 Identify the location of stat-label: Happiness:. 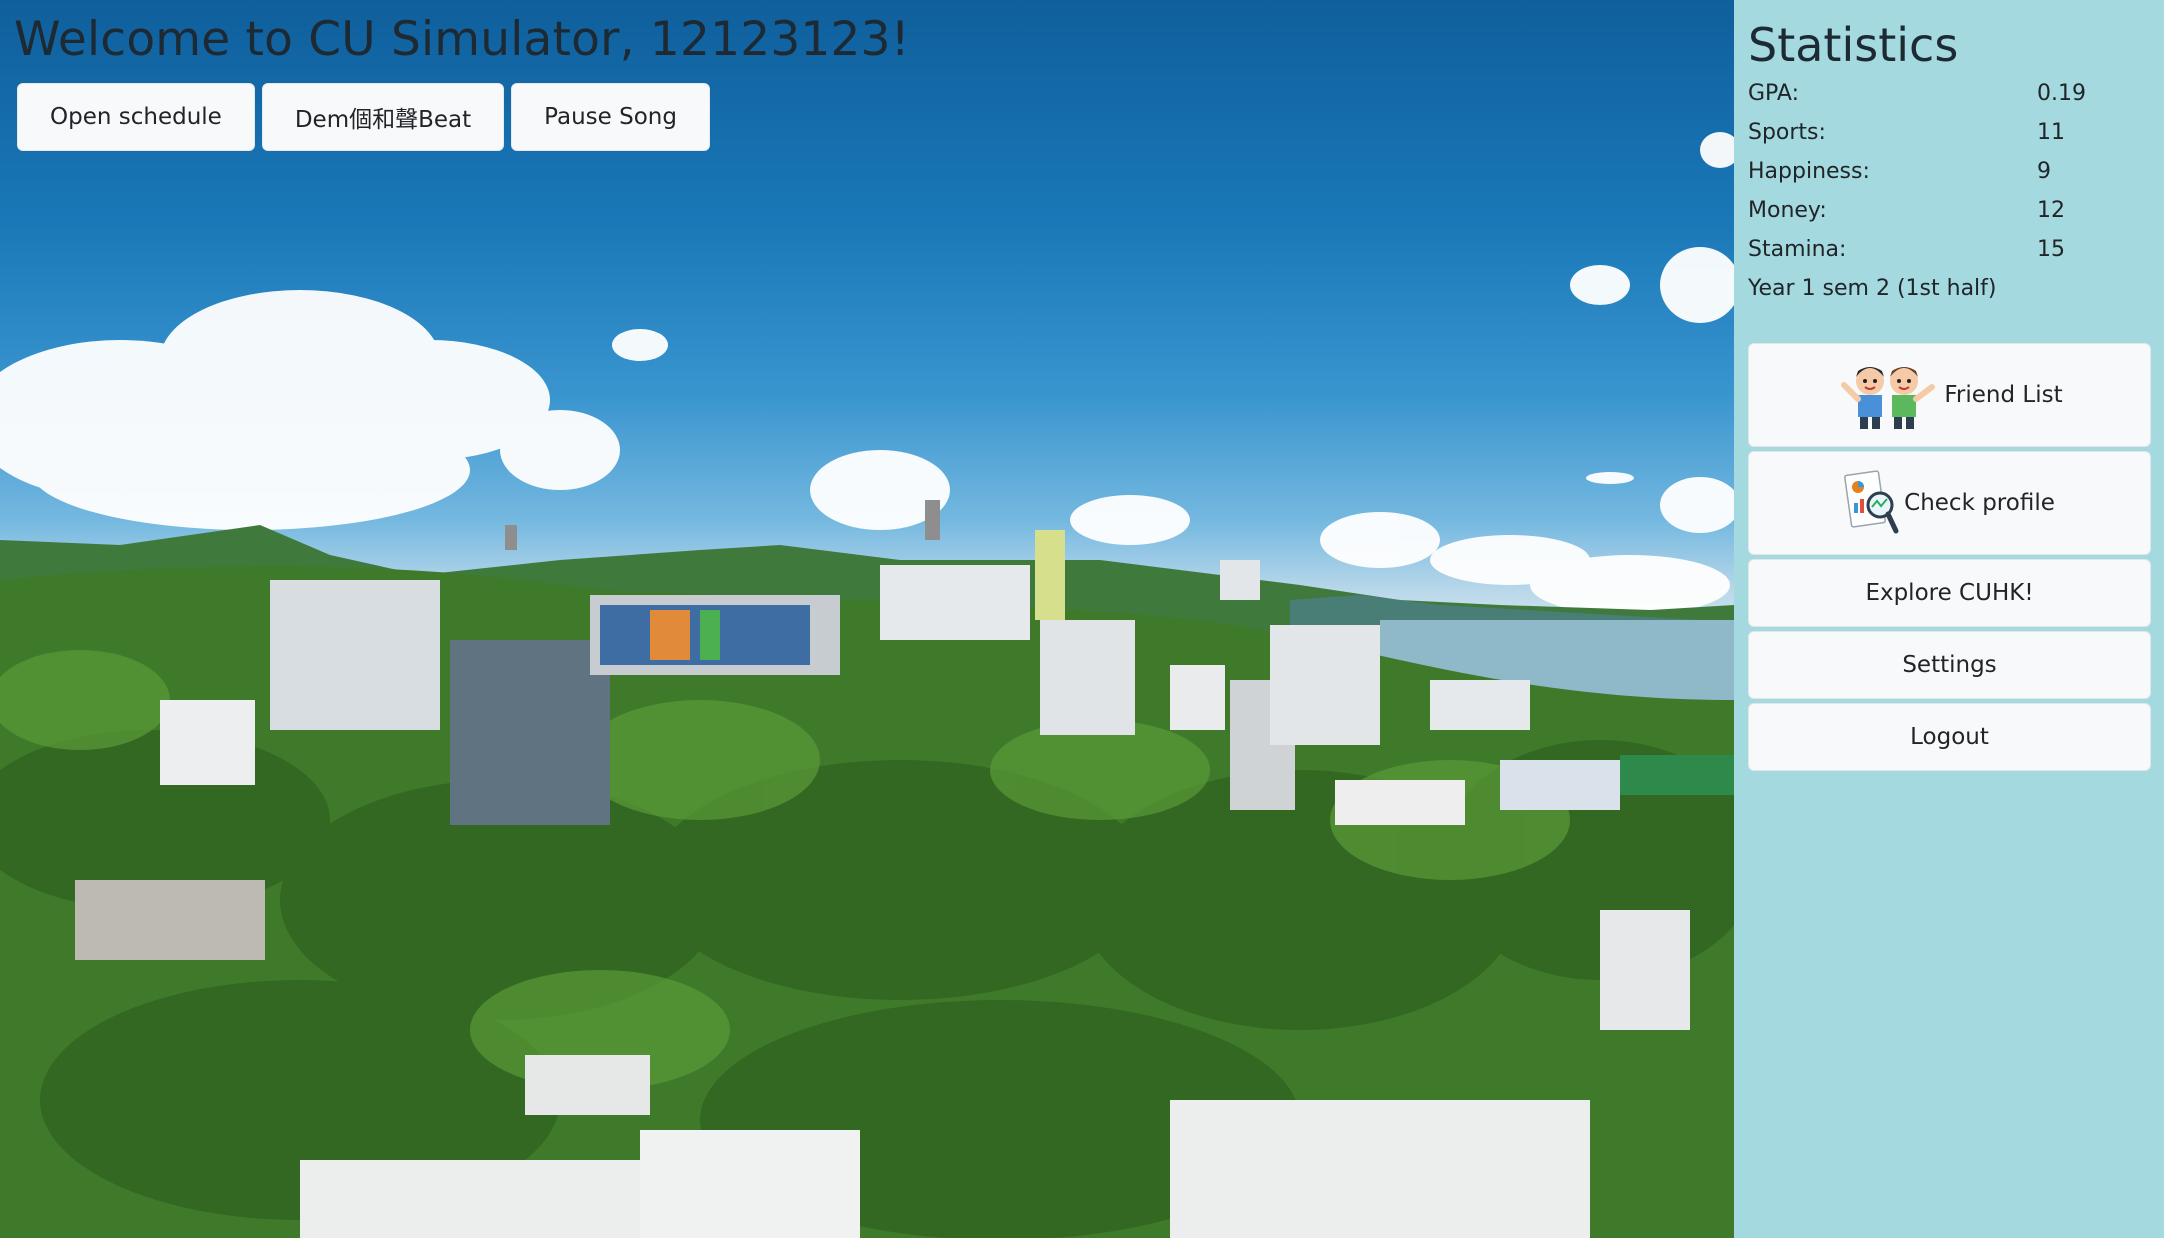
(1809, 171).